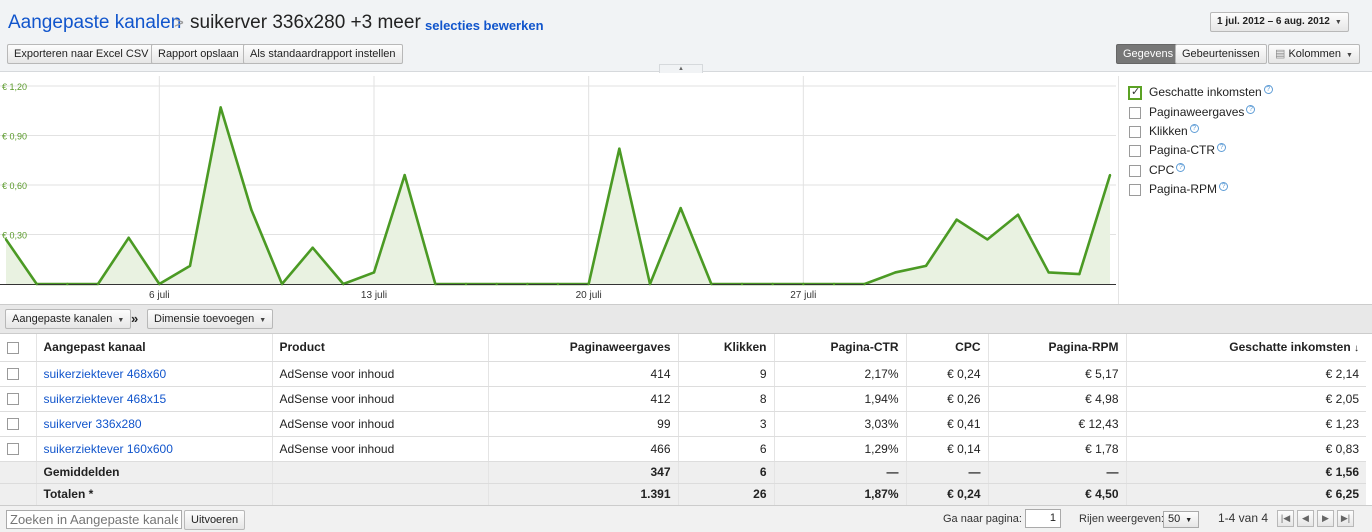 This screenshot has width=1372, height=532. I want to click on legend-item-page-ctr: Pagina-CTR?, so click(1178, 152).